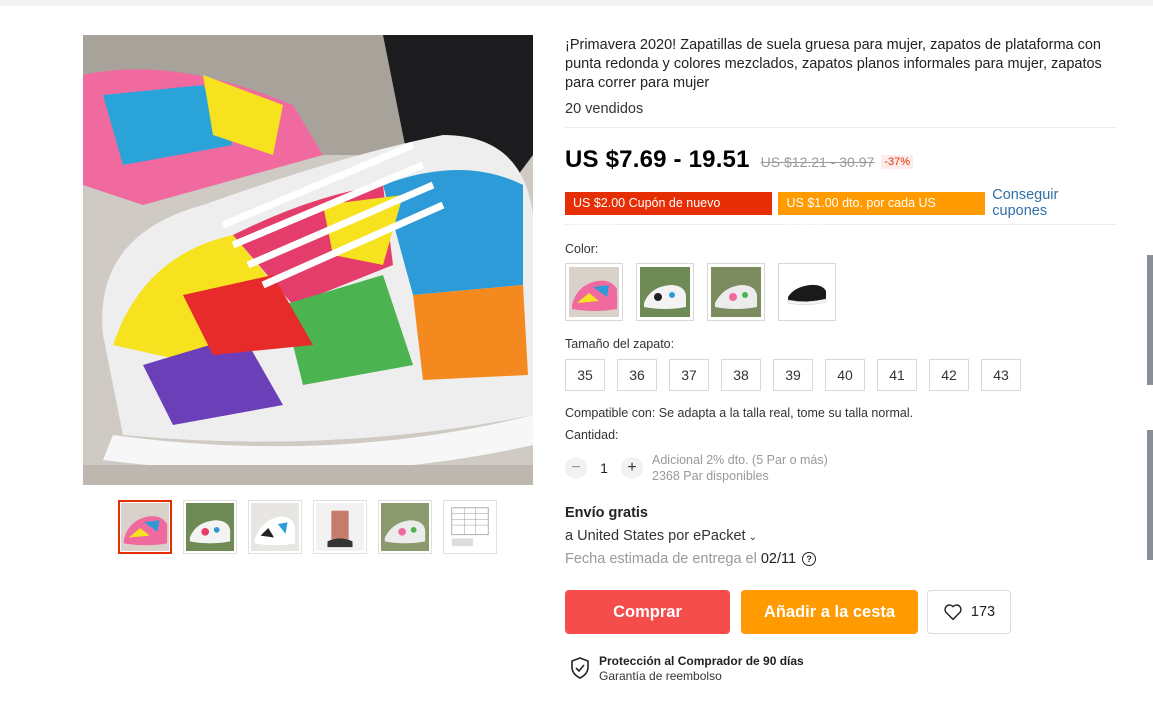 Image resolution: width=1153 pixels, height=708 pixels. Describe the element at coordinates (953, 612) in the screenshot. I see `heart-icon` at that location.